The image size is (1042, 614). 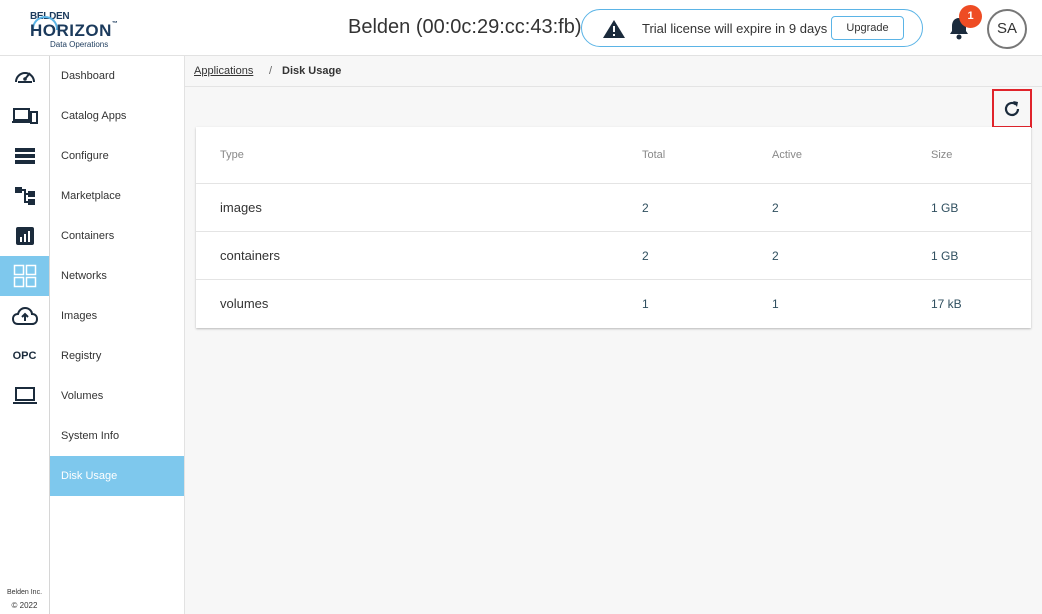 I want to click on rail-catalog-apps, so click(x=24, y=116).